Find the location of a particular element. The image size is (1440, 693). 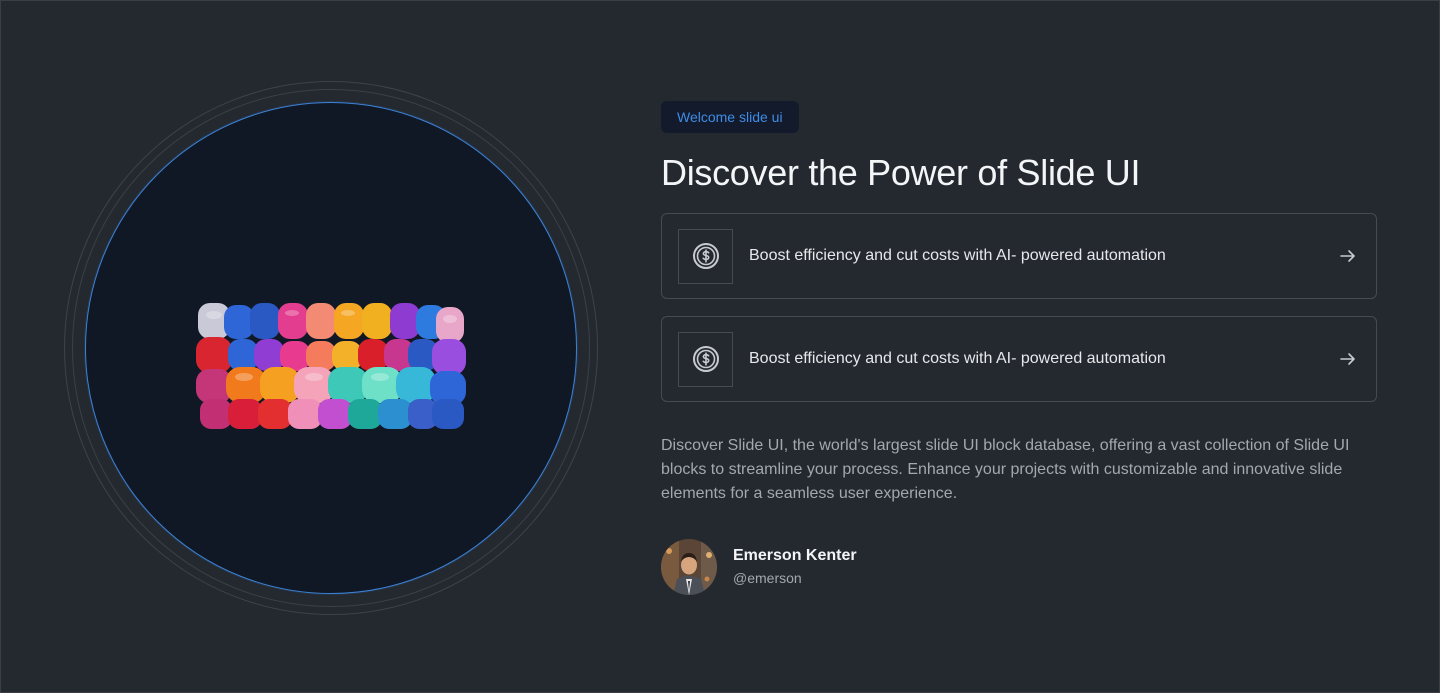

sofa-image is located at coordinates (331, 366).